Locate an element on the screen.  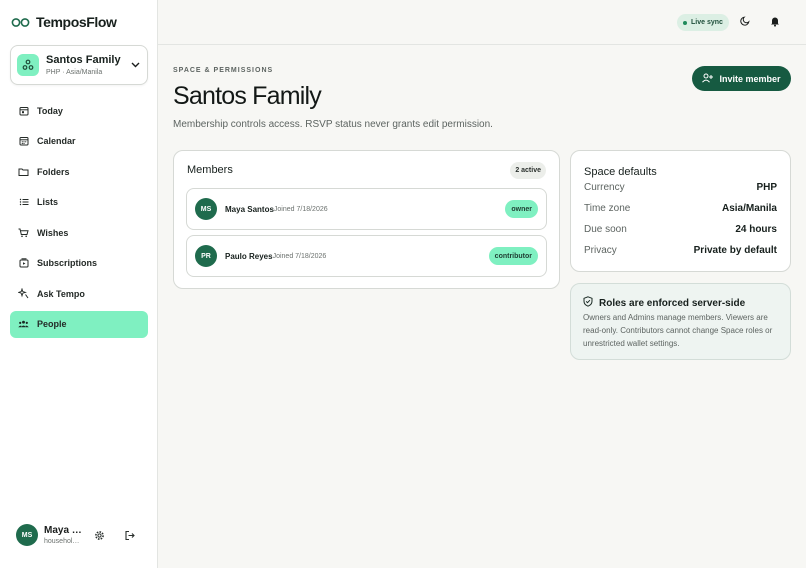
shield-check-icon is located at coordinates (588, 303).